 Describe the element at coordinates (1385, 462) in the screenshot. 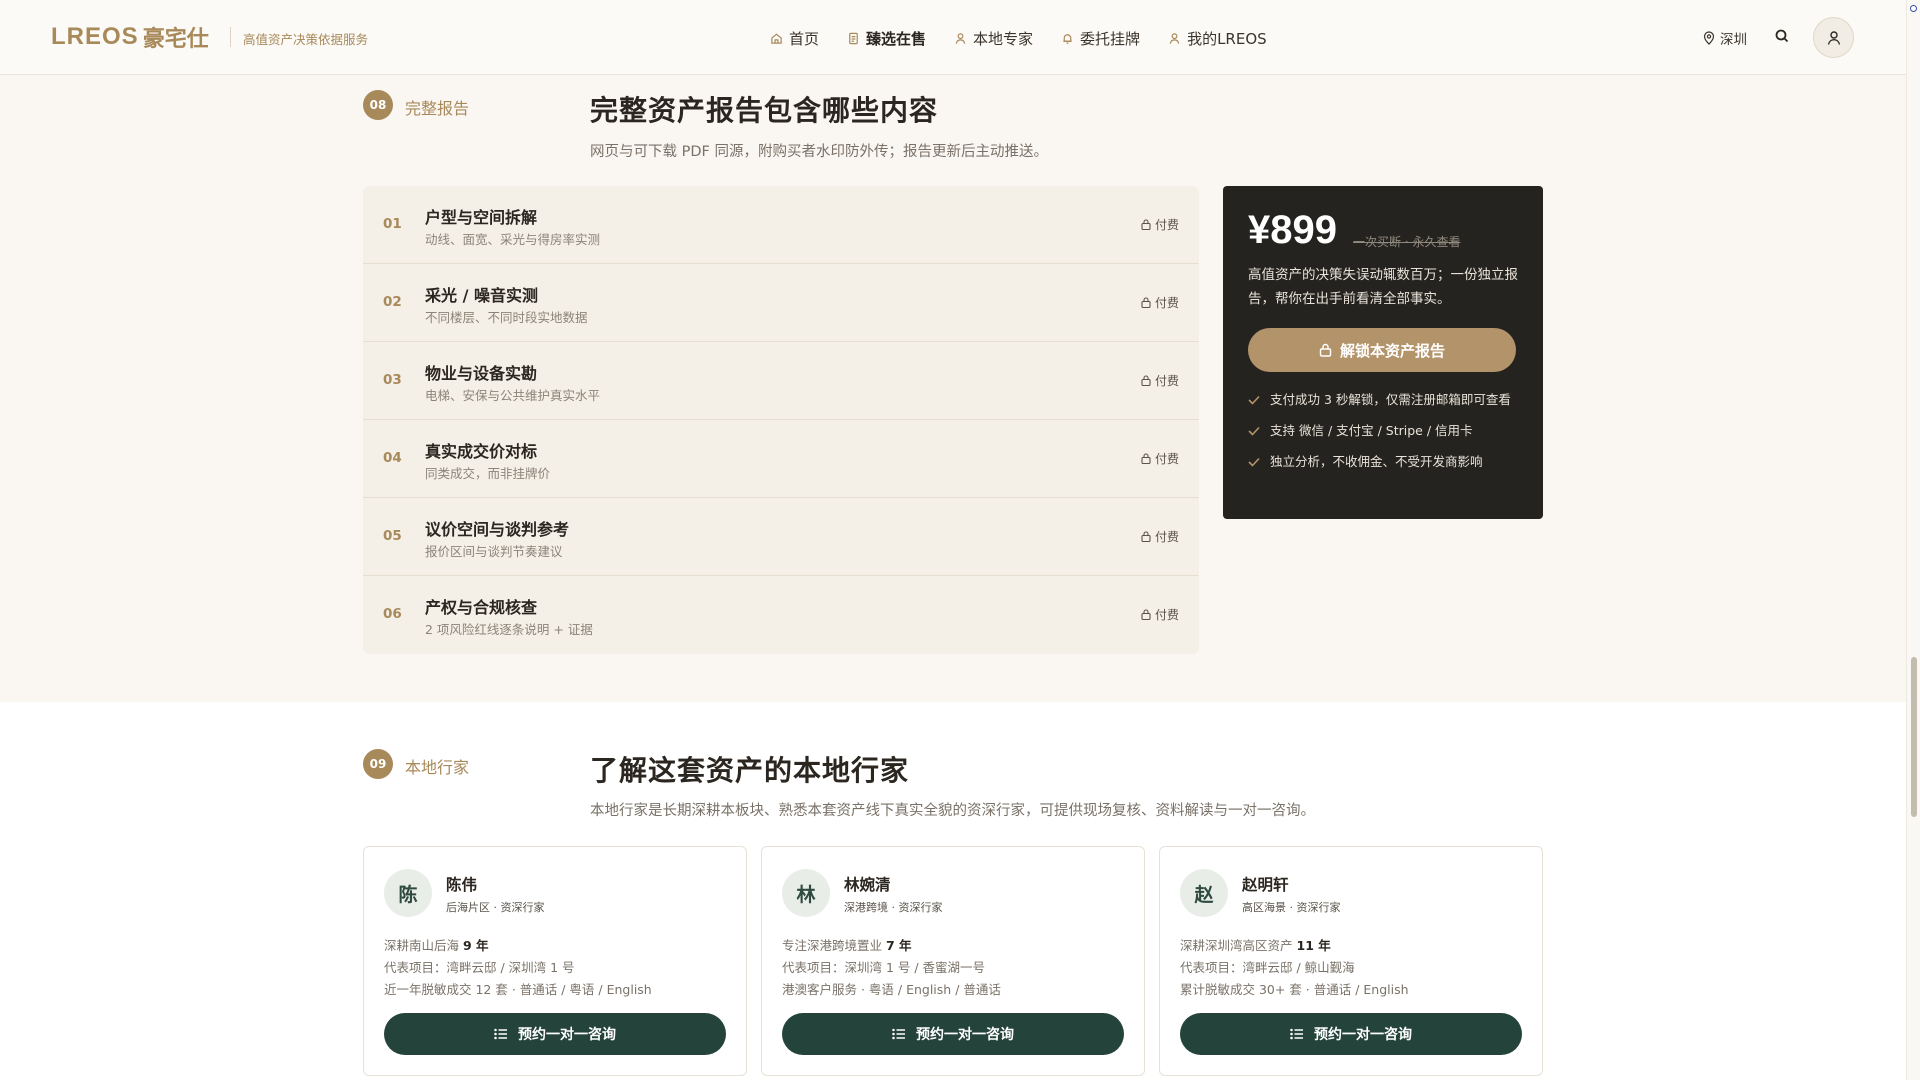

I see `perk-item: 独立分析，不收佣金、不受开发商影响` at that location.